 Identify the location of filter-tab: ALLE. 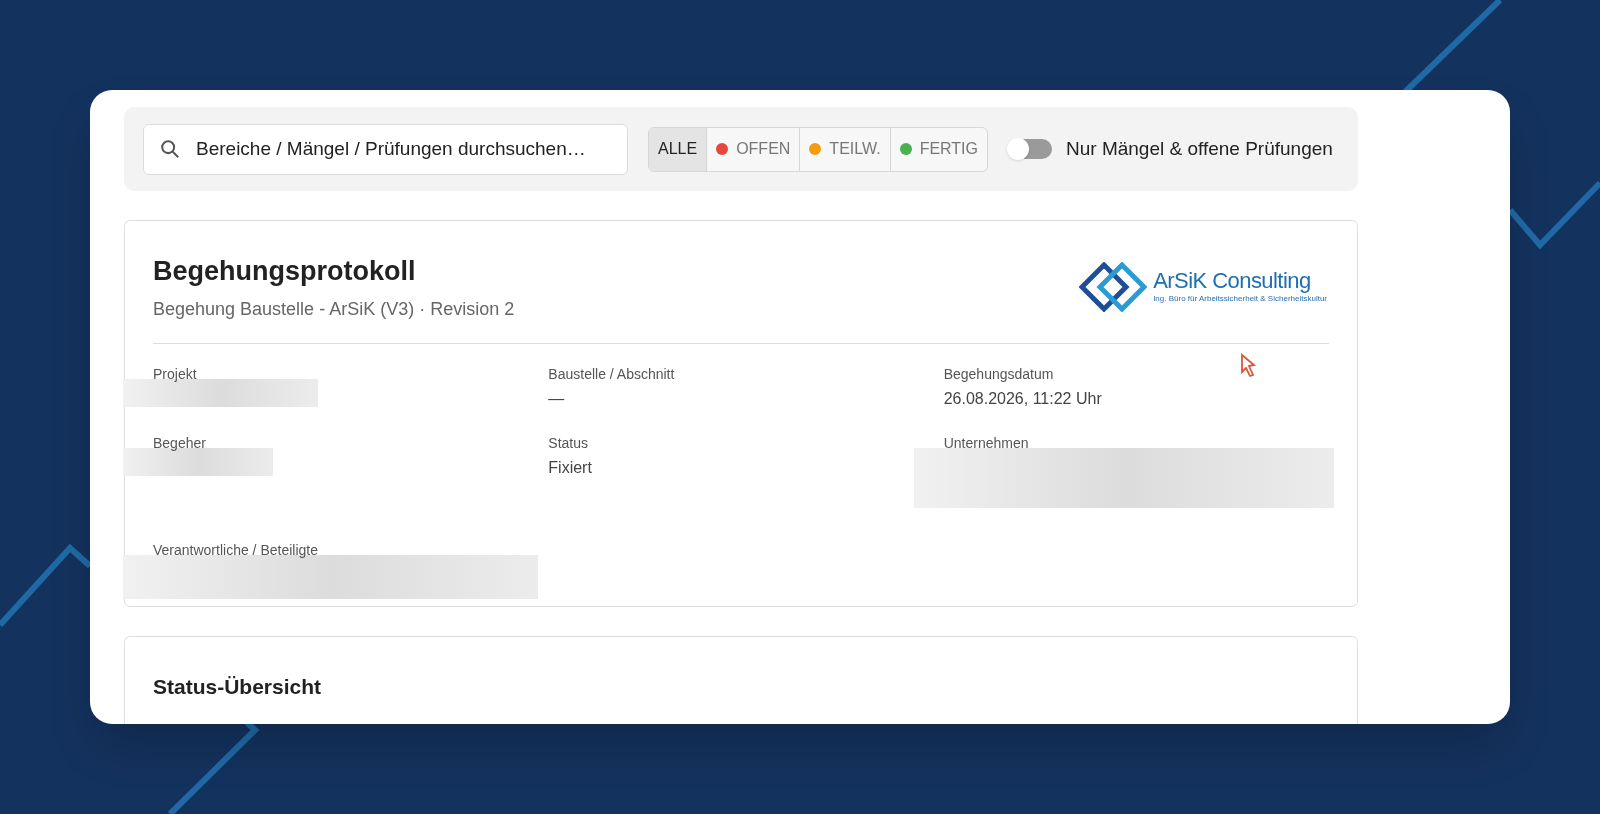
(678, 149).